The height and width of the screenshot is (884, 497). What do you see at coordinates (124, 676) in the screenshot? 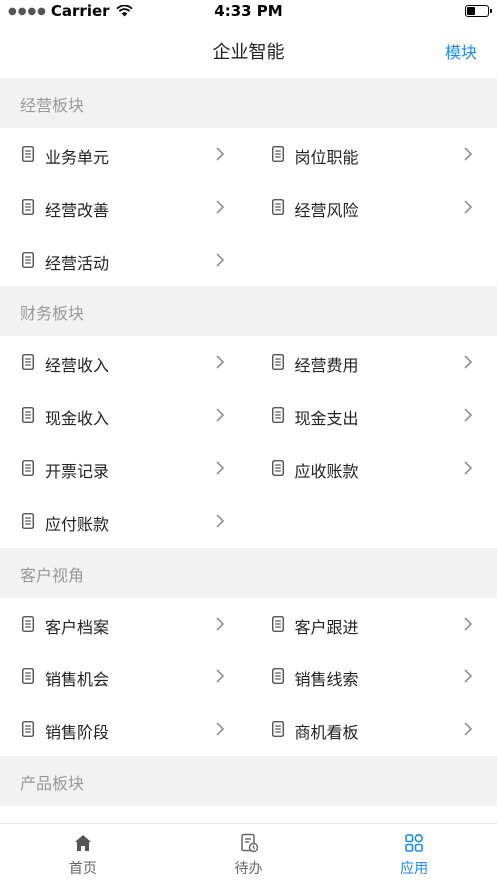
I see `menu-item: 销售机会` at bounding box center [124, 676].